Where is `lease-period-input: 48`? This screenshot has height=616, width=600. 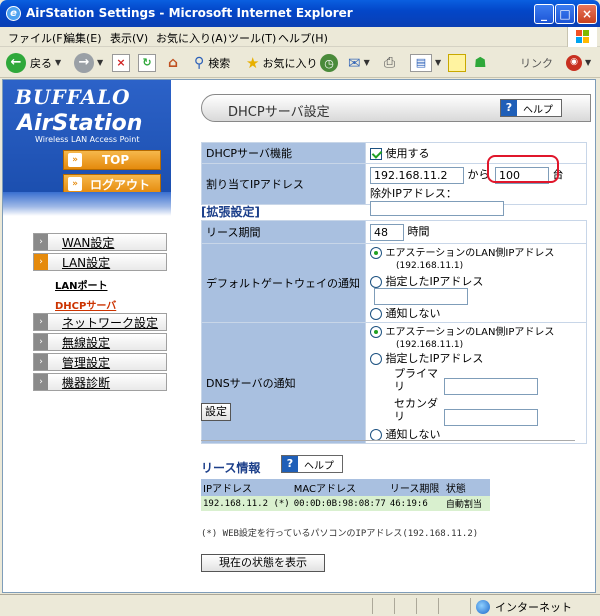 lease-period-input: 48 is located at coordinates (387, 232).